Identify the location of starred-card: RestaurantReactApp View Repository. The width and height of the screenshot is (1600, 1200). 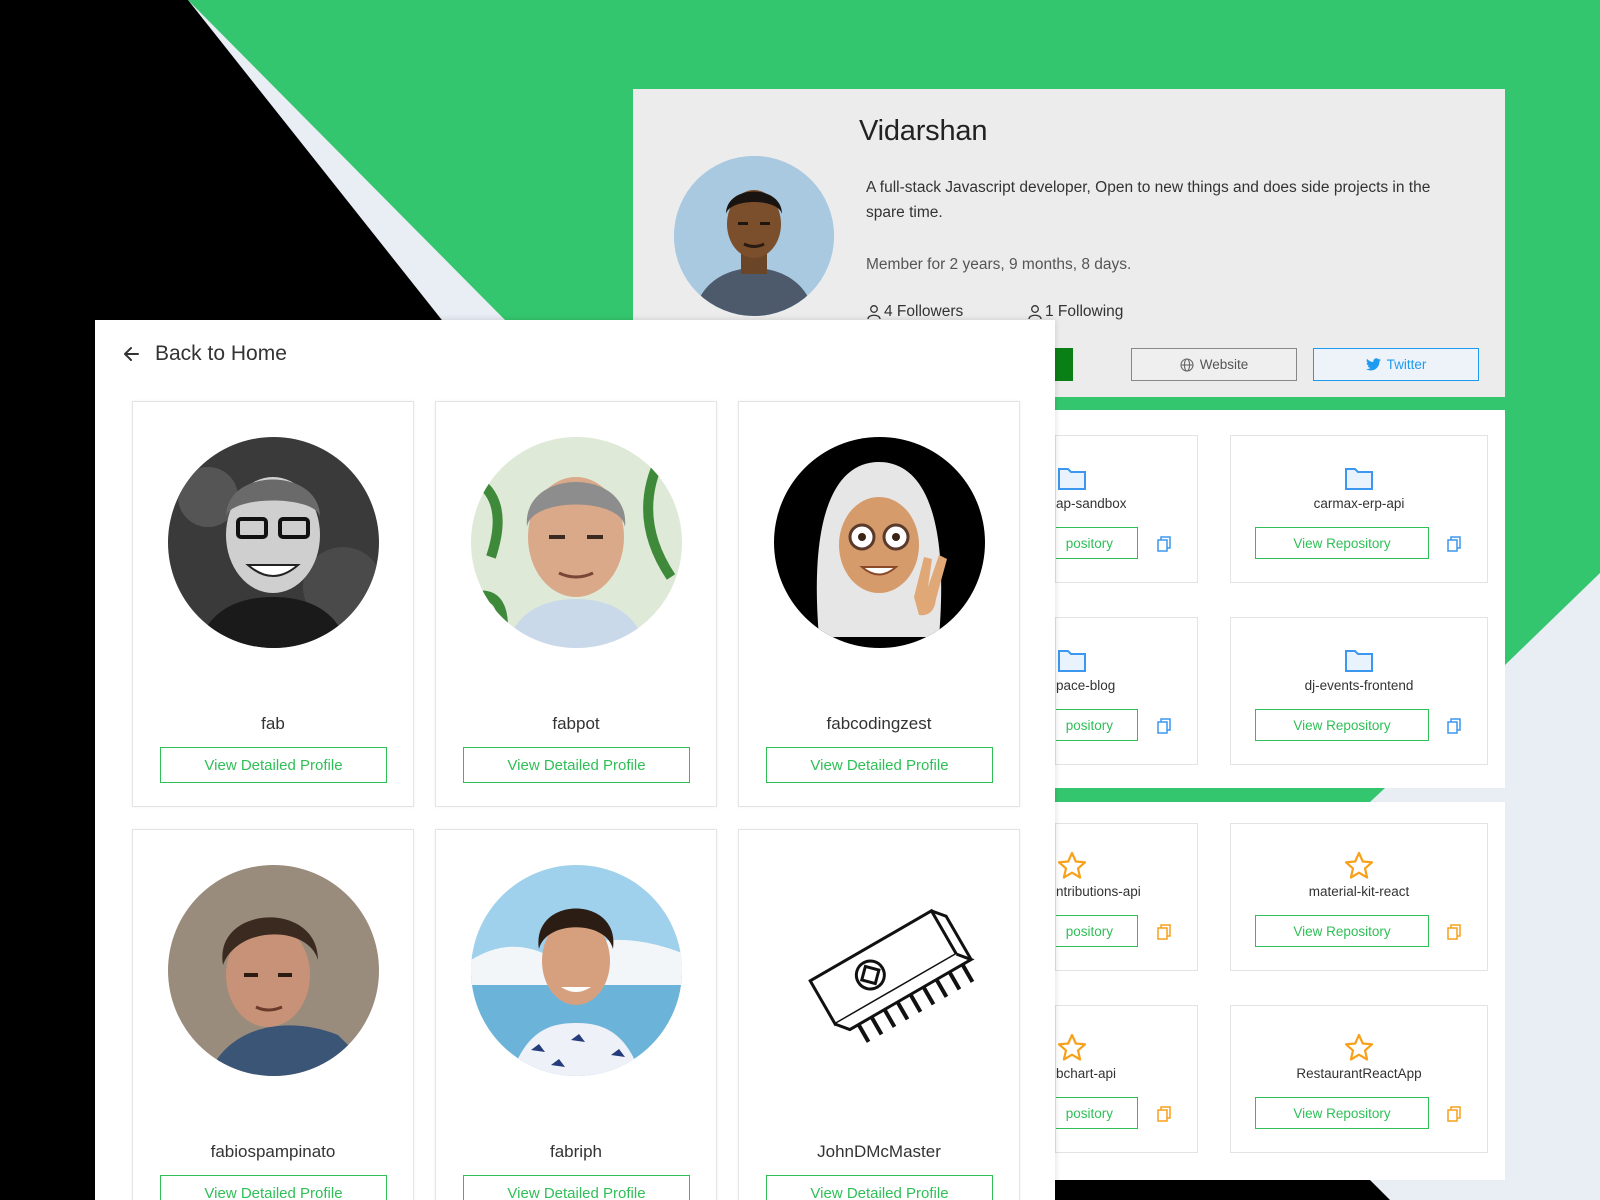
(1359, 1079).